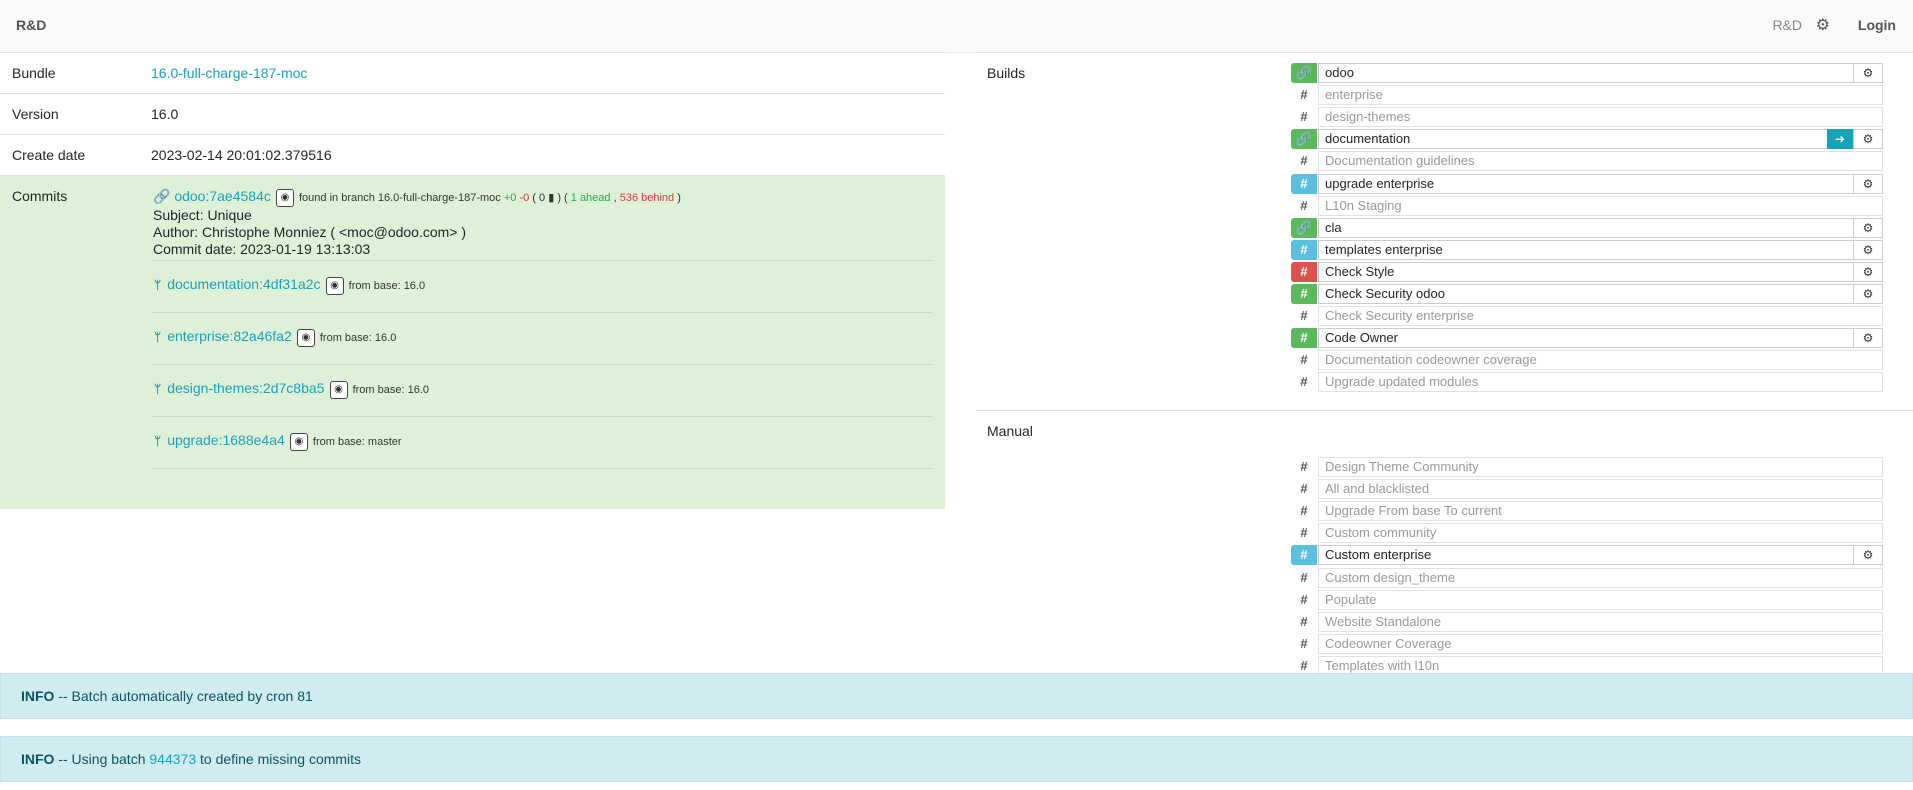  Describe the element at coordinates (1600, 489) in the screenshot. I see `build-name: All and blacklisted` at that location.